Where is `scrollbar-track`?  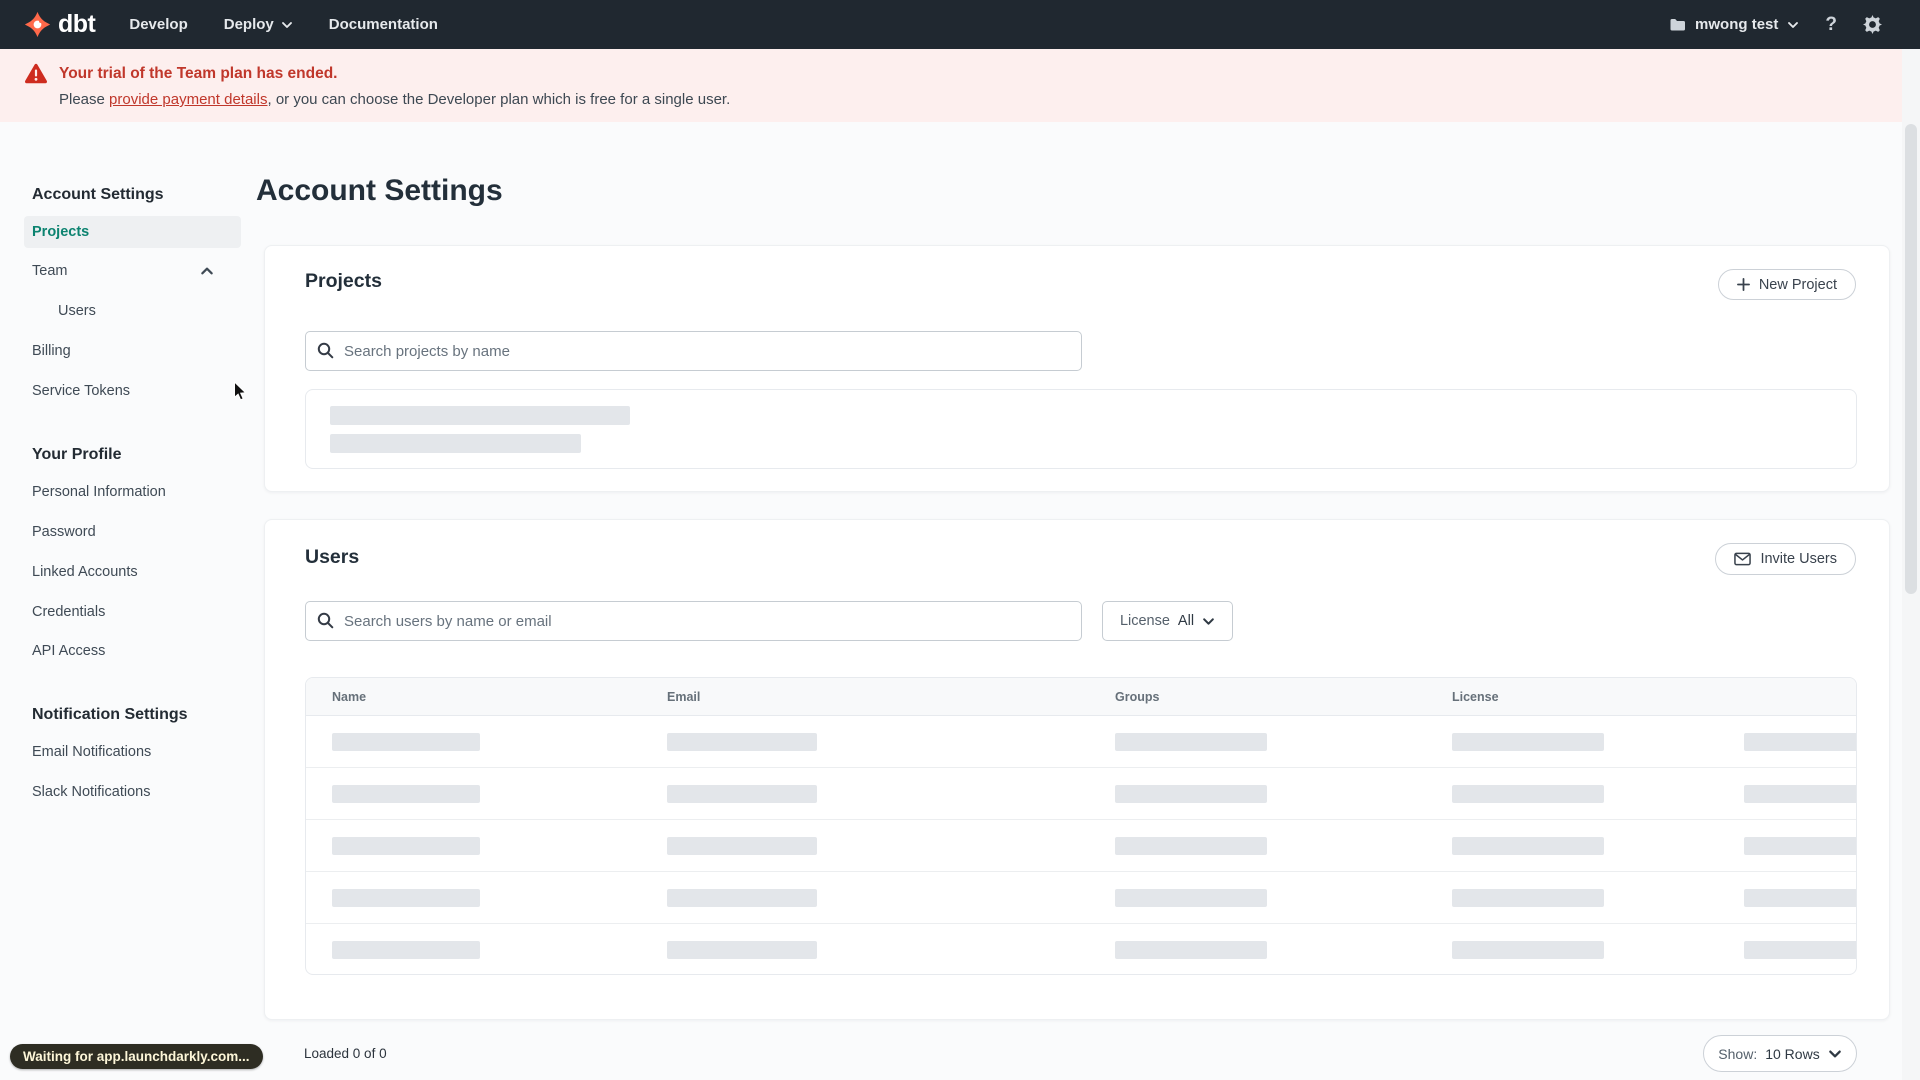
scrollbar-track is located at coordinates (1911, 564).